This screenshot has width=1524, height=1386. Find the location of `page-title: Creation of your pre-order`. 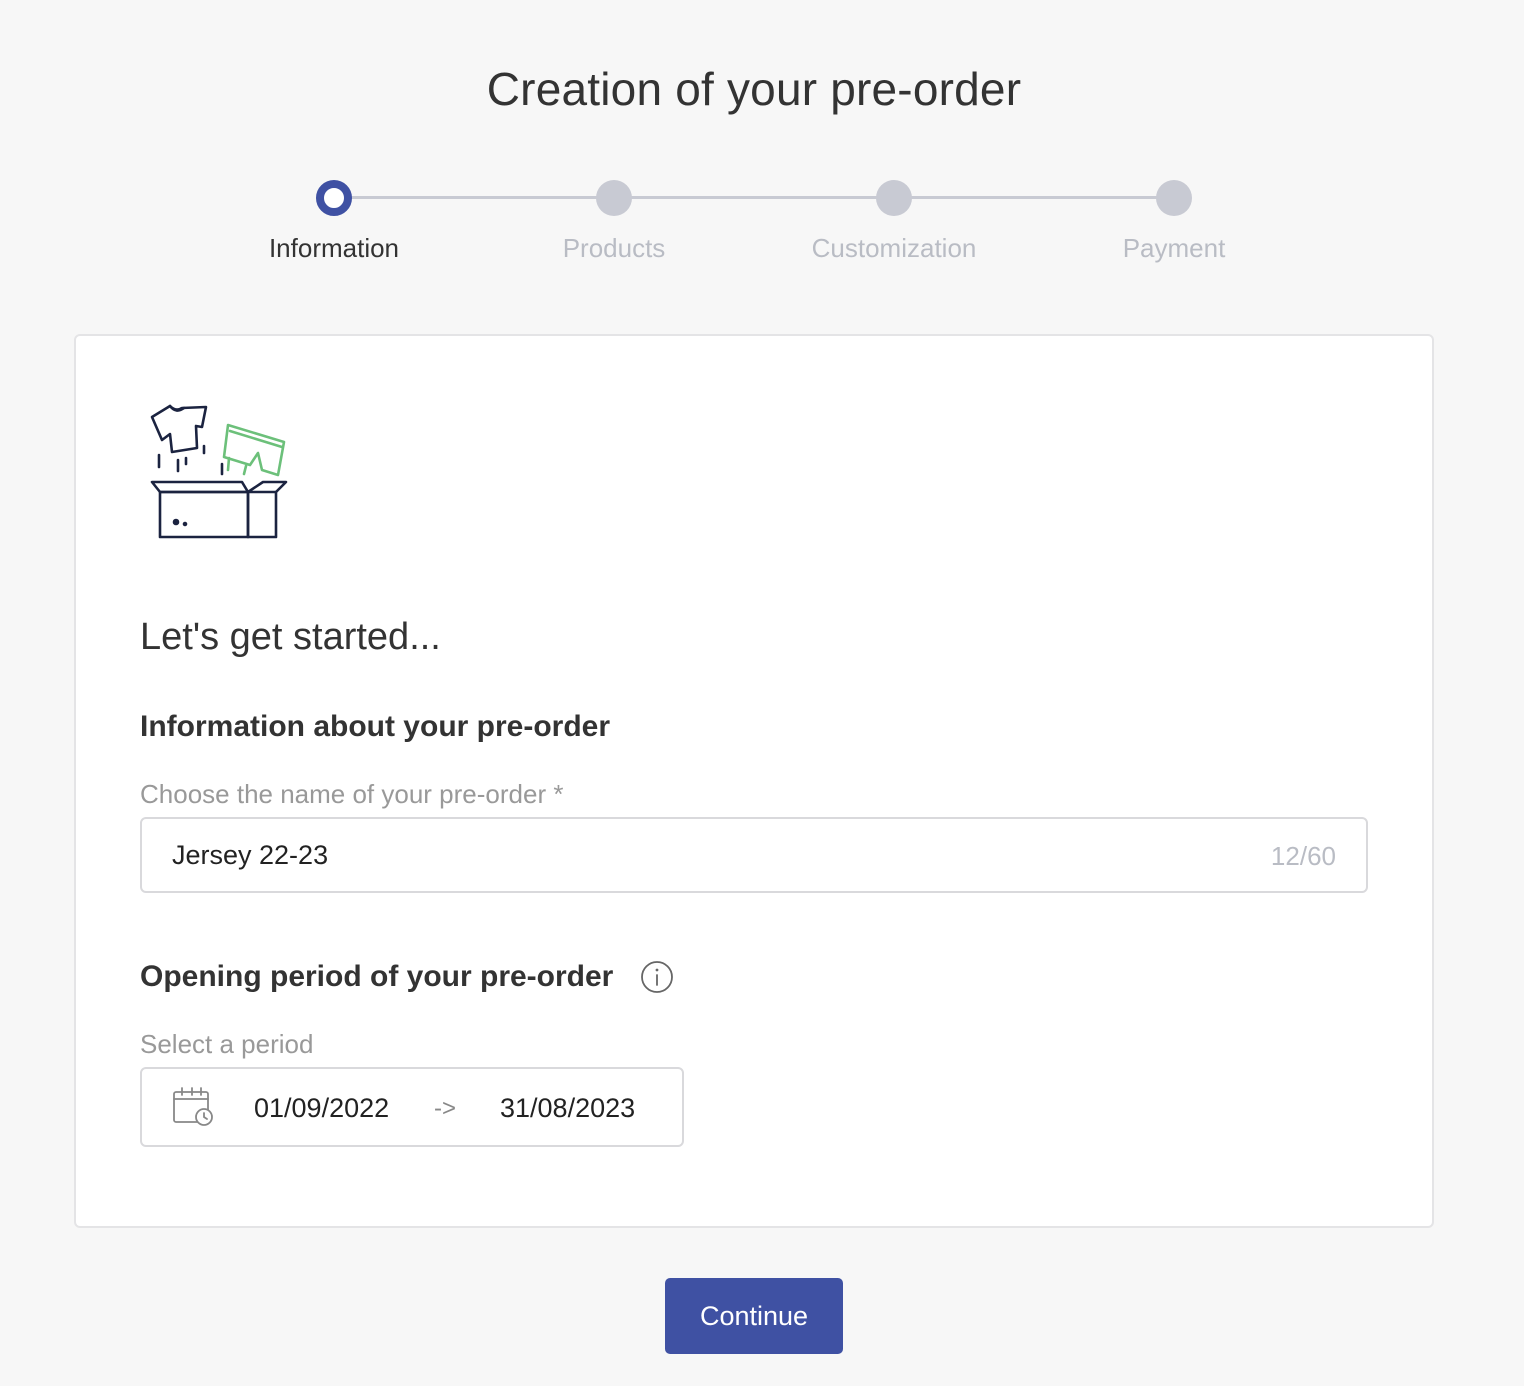

page-title: Creation of your pre-order is located at coordinates (754, 89).